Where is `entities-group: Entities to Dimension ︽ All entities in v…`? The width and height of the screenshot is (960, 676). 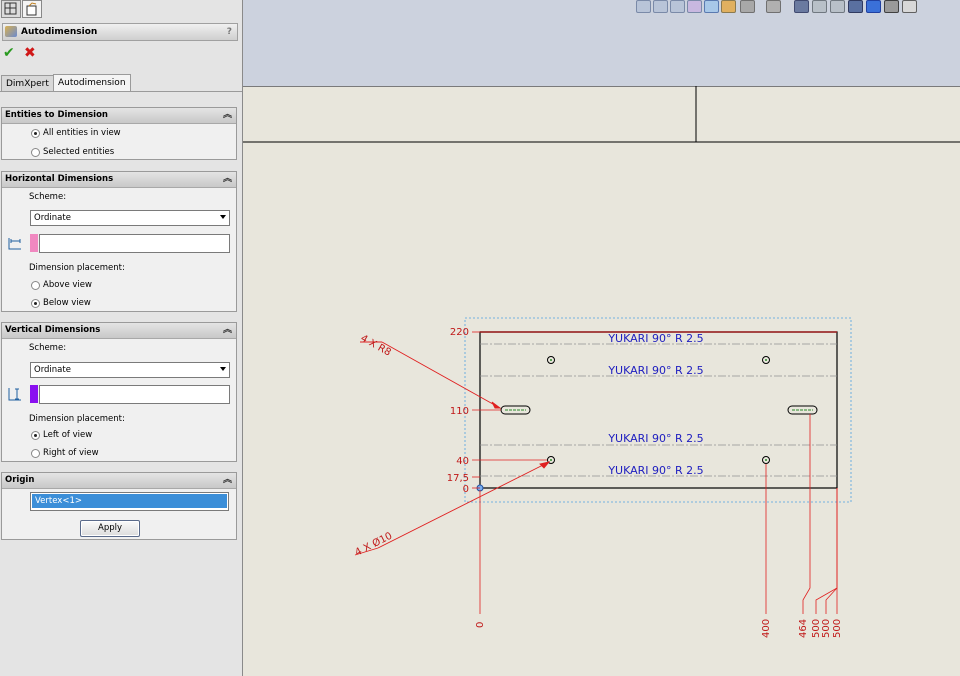
entities-group: Entities to Dimension ︽ All entities in v… is located at coordinates (119, 133).